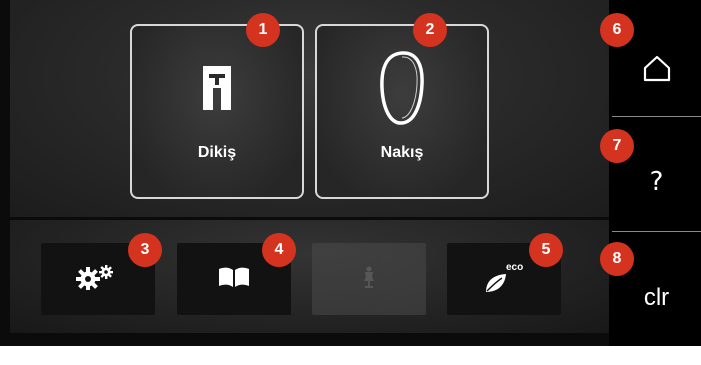 The image size is (701, 365). Describe the element at coordinates (402, 152) in the screenshot. I see `embroidery-mode-label: Nakış` at that location.